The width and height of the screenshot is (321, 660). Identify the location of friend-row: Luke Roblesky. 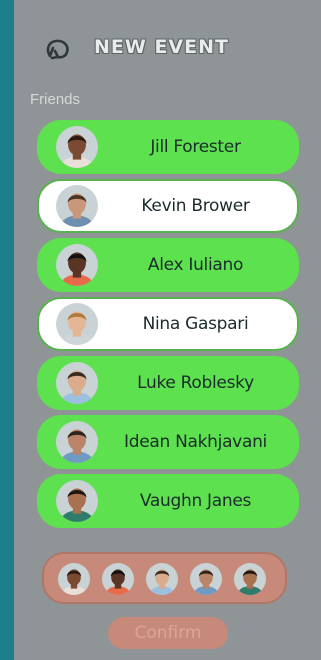
(168, 383).